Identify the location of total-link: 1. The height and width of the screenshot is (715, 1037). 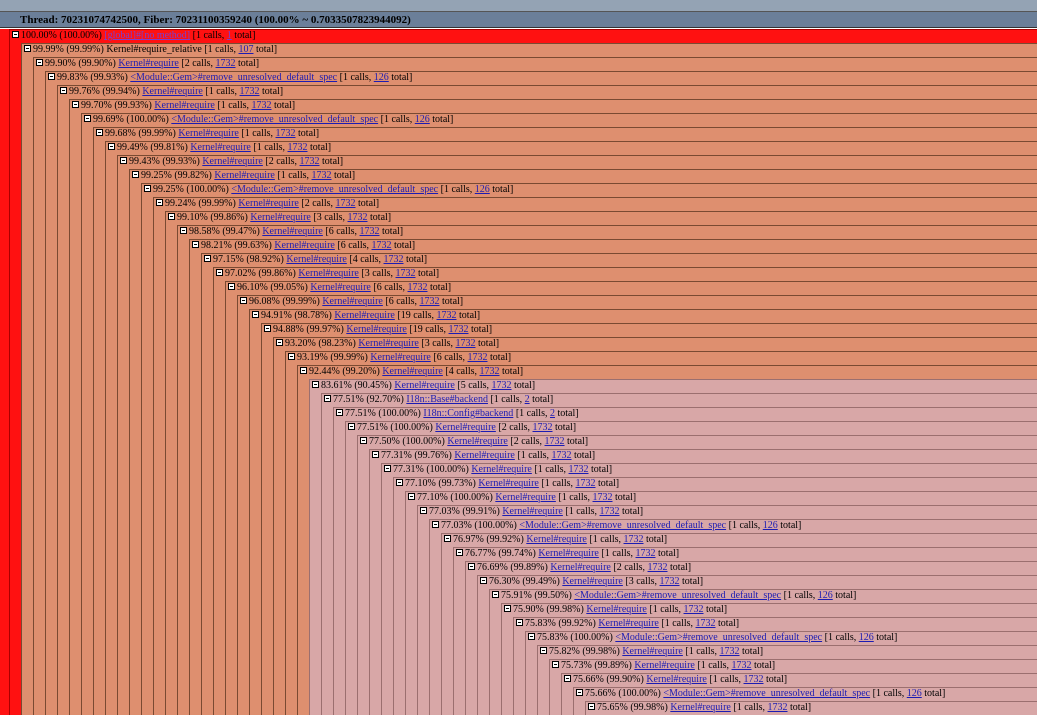
(229, 35).